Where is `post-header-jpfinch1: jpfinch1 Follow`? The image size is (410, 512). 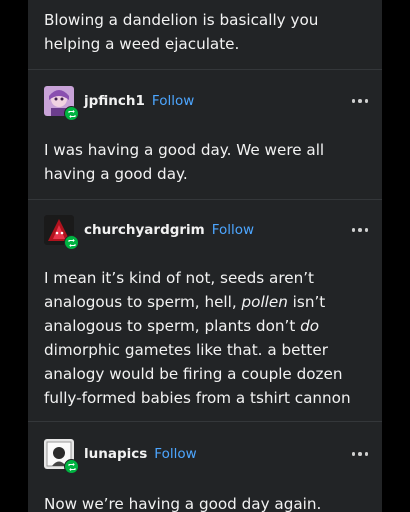
post-header-jpfinch1: jpfinch1 Follow is located at coordinates (207, 102).